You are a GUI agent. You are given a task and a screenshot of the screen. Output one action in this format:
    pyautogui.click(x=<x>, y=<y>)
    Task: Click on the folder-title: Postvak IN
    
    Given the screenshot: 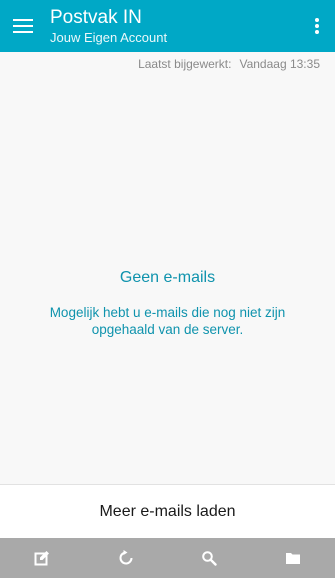 What is the action you would take?
    pyautogui.click(x=96, y=17)
    